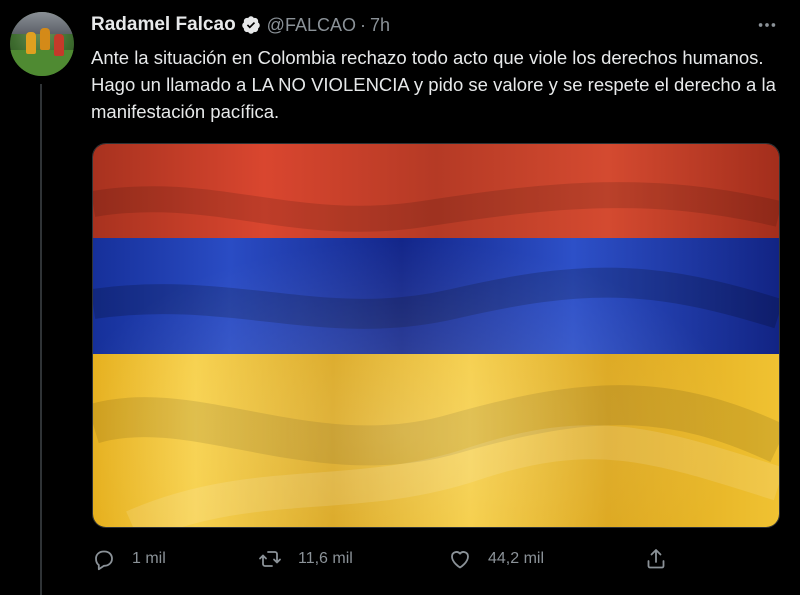 This screenshot has width=800, height=595. I want to click on more-options-icon, so click(767, 25).